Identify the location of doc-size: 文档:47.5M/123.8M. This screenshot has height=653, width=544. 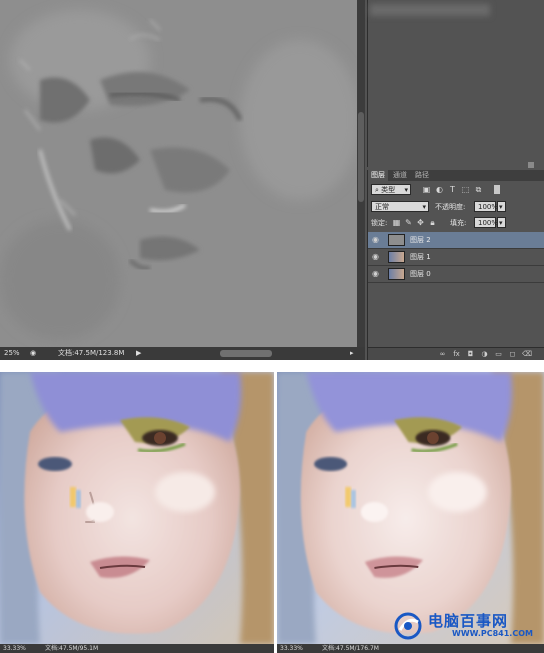
(91, 353).